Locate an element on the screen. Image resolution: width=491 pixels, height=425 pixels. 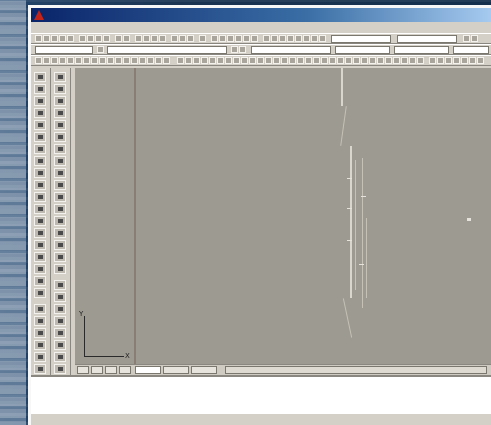
plot-style-select is located at coordinates (471, 50).